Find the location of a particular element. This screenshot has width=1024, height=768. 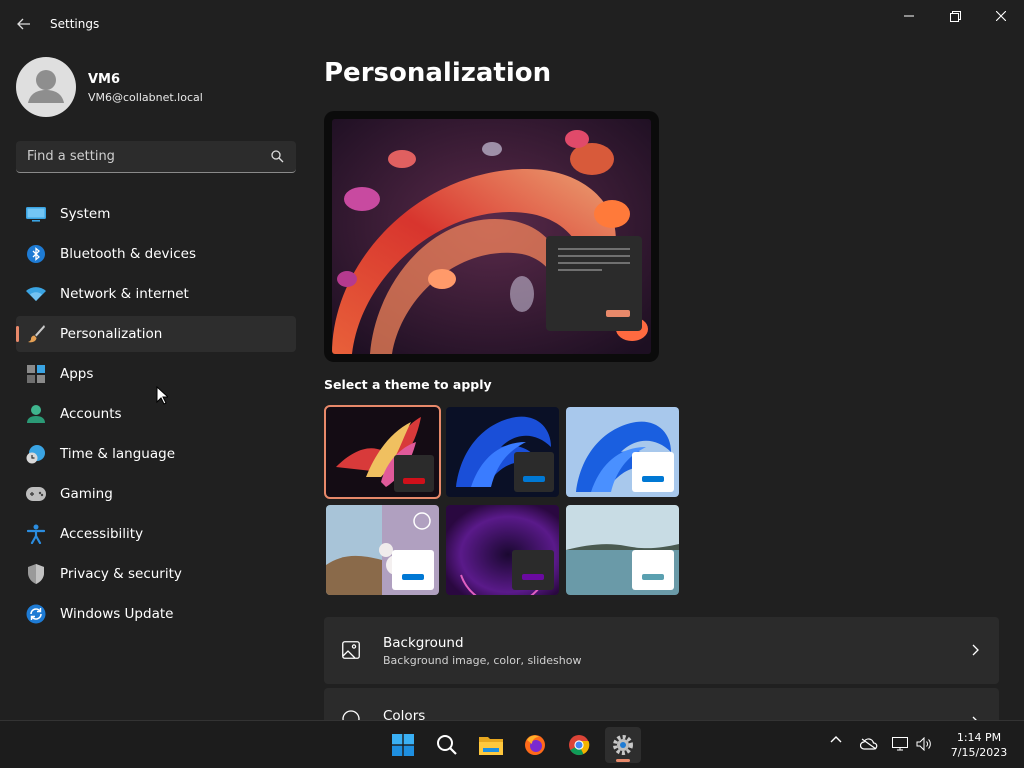

sidebar-item-label: Privacy & security is located at coordinates (121, 574).